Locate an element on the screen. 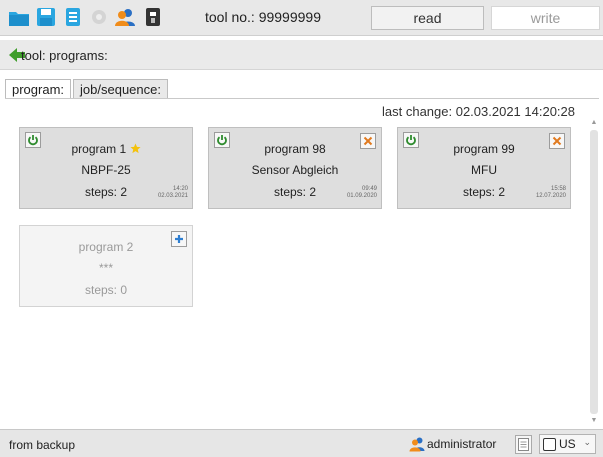 The image size is (603, 457). document-icon is located at coordinates (523, 444).